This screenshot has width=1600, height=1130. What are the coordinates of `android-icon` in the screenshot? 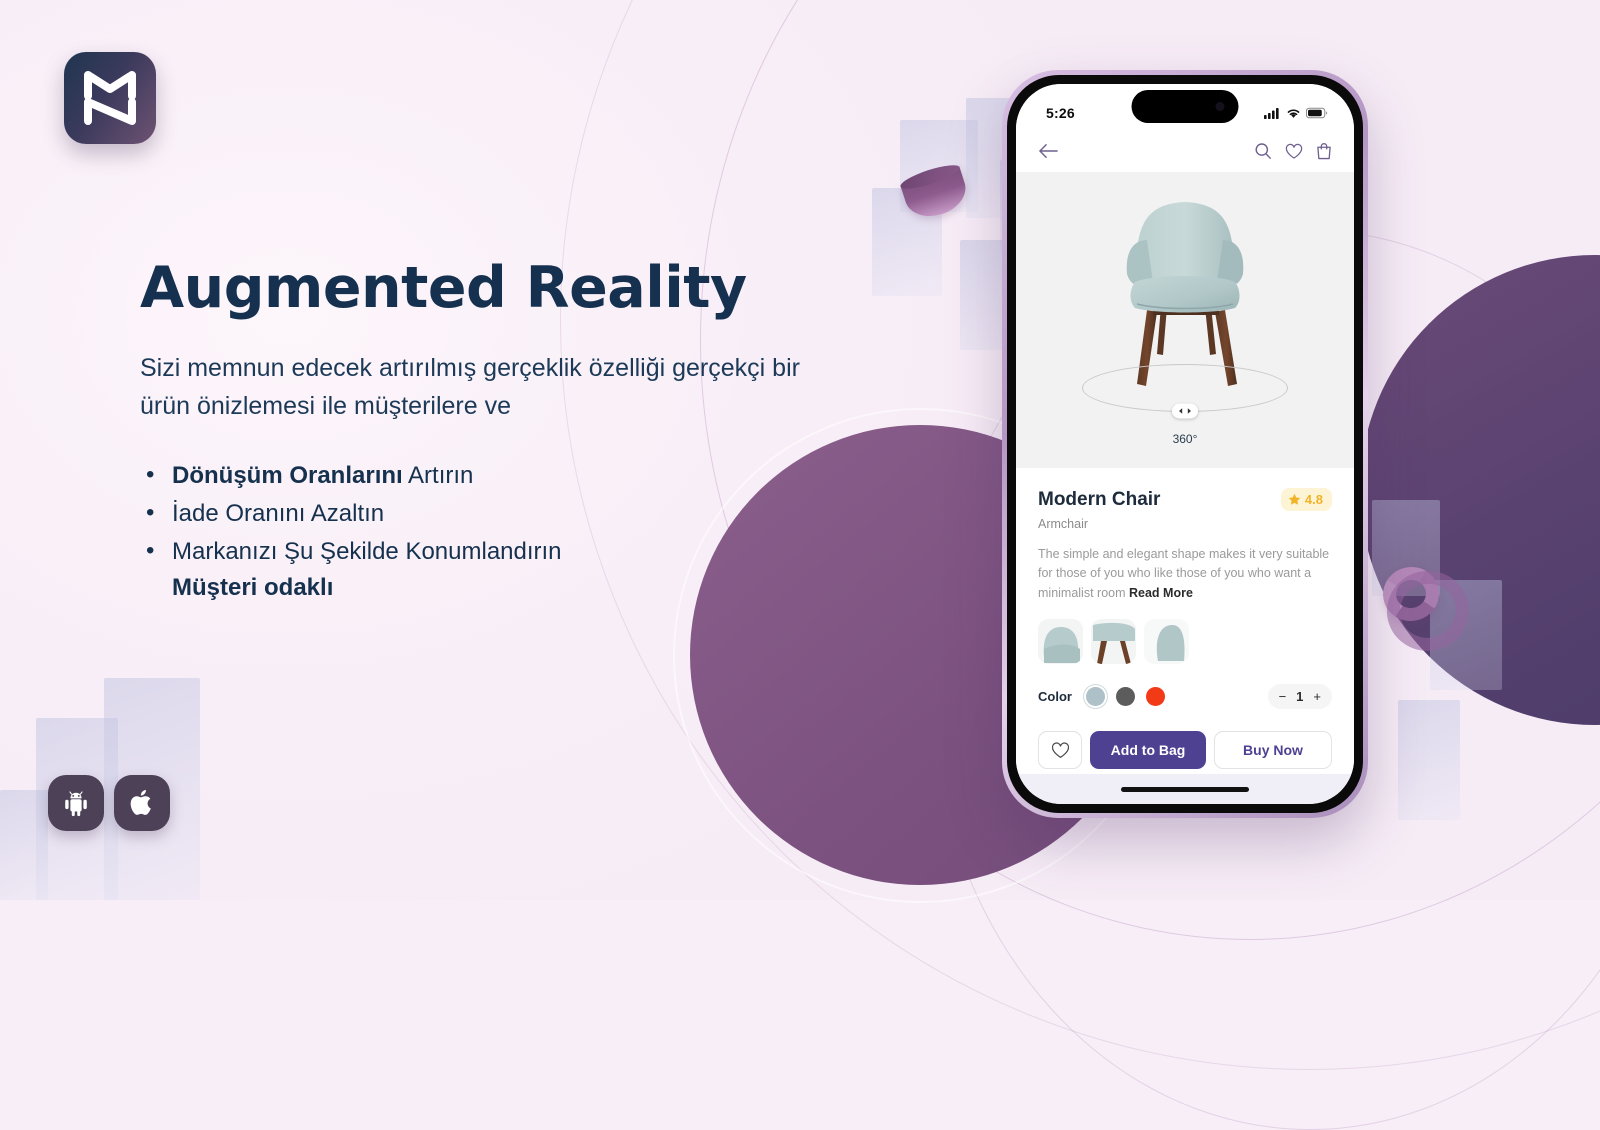 It's located at (76, 804).